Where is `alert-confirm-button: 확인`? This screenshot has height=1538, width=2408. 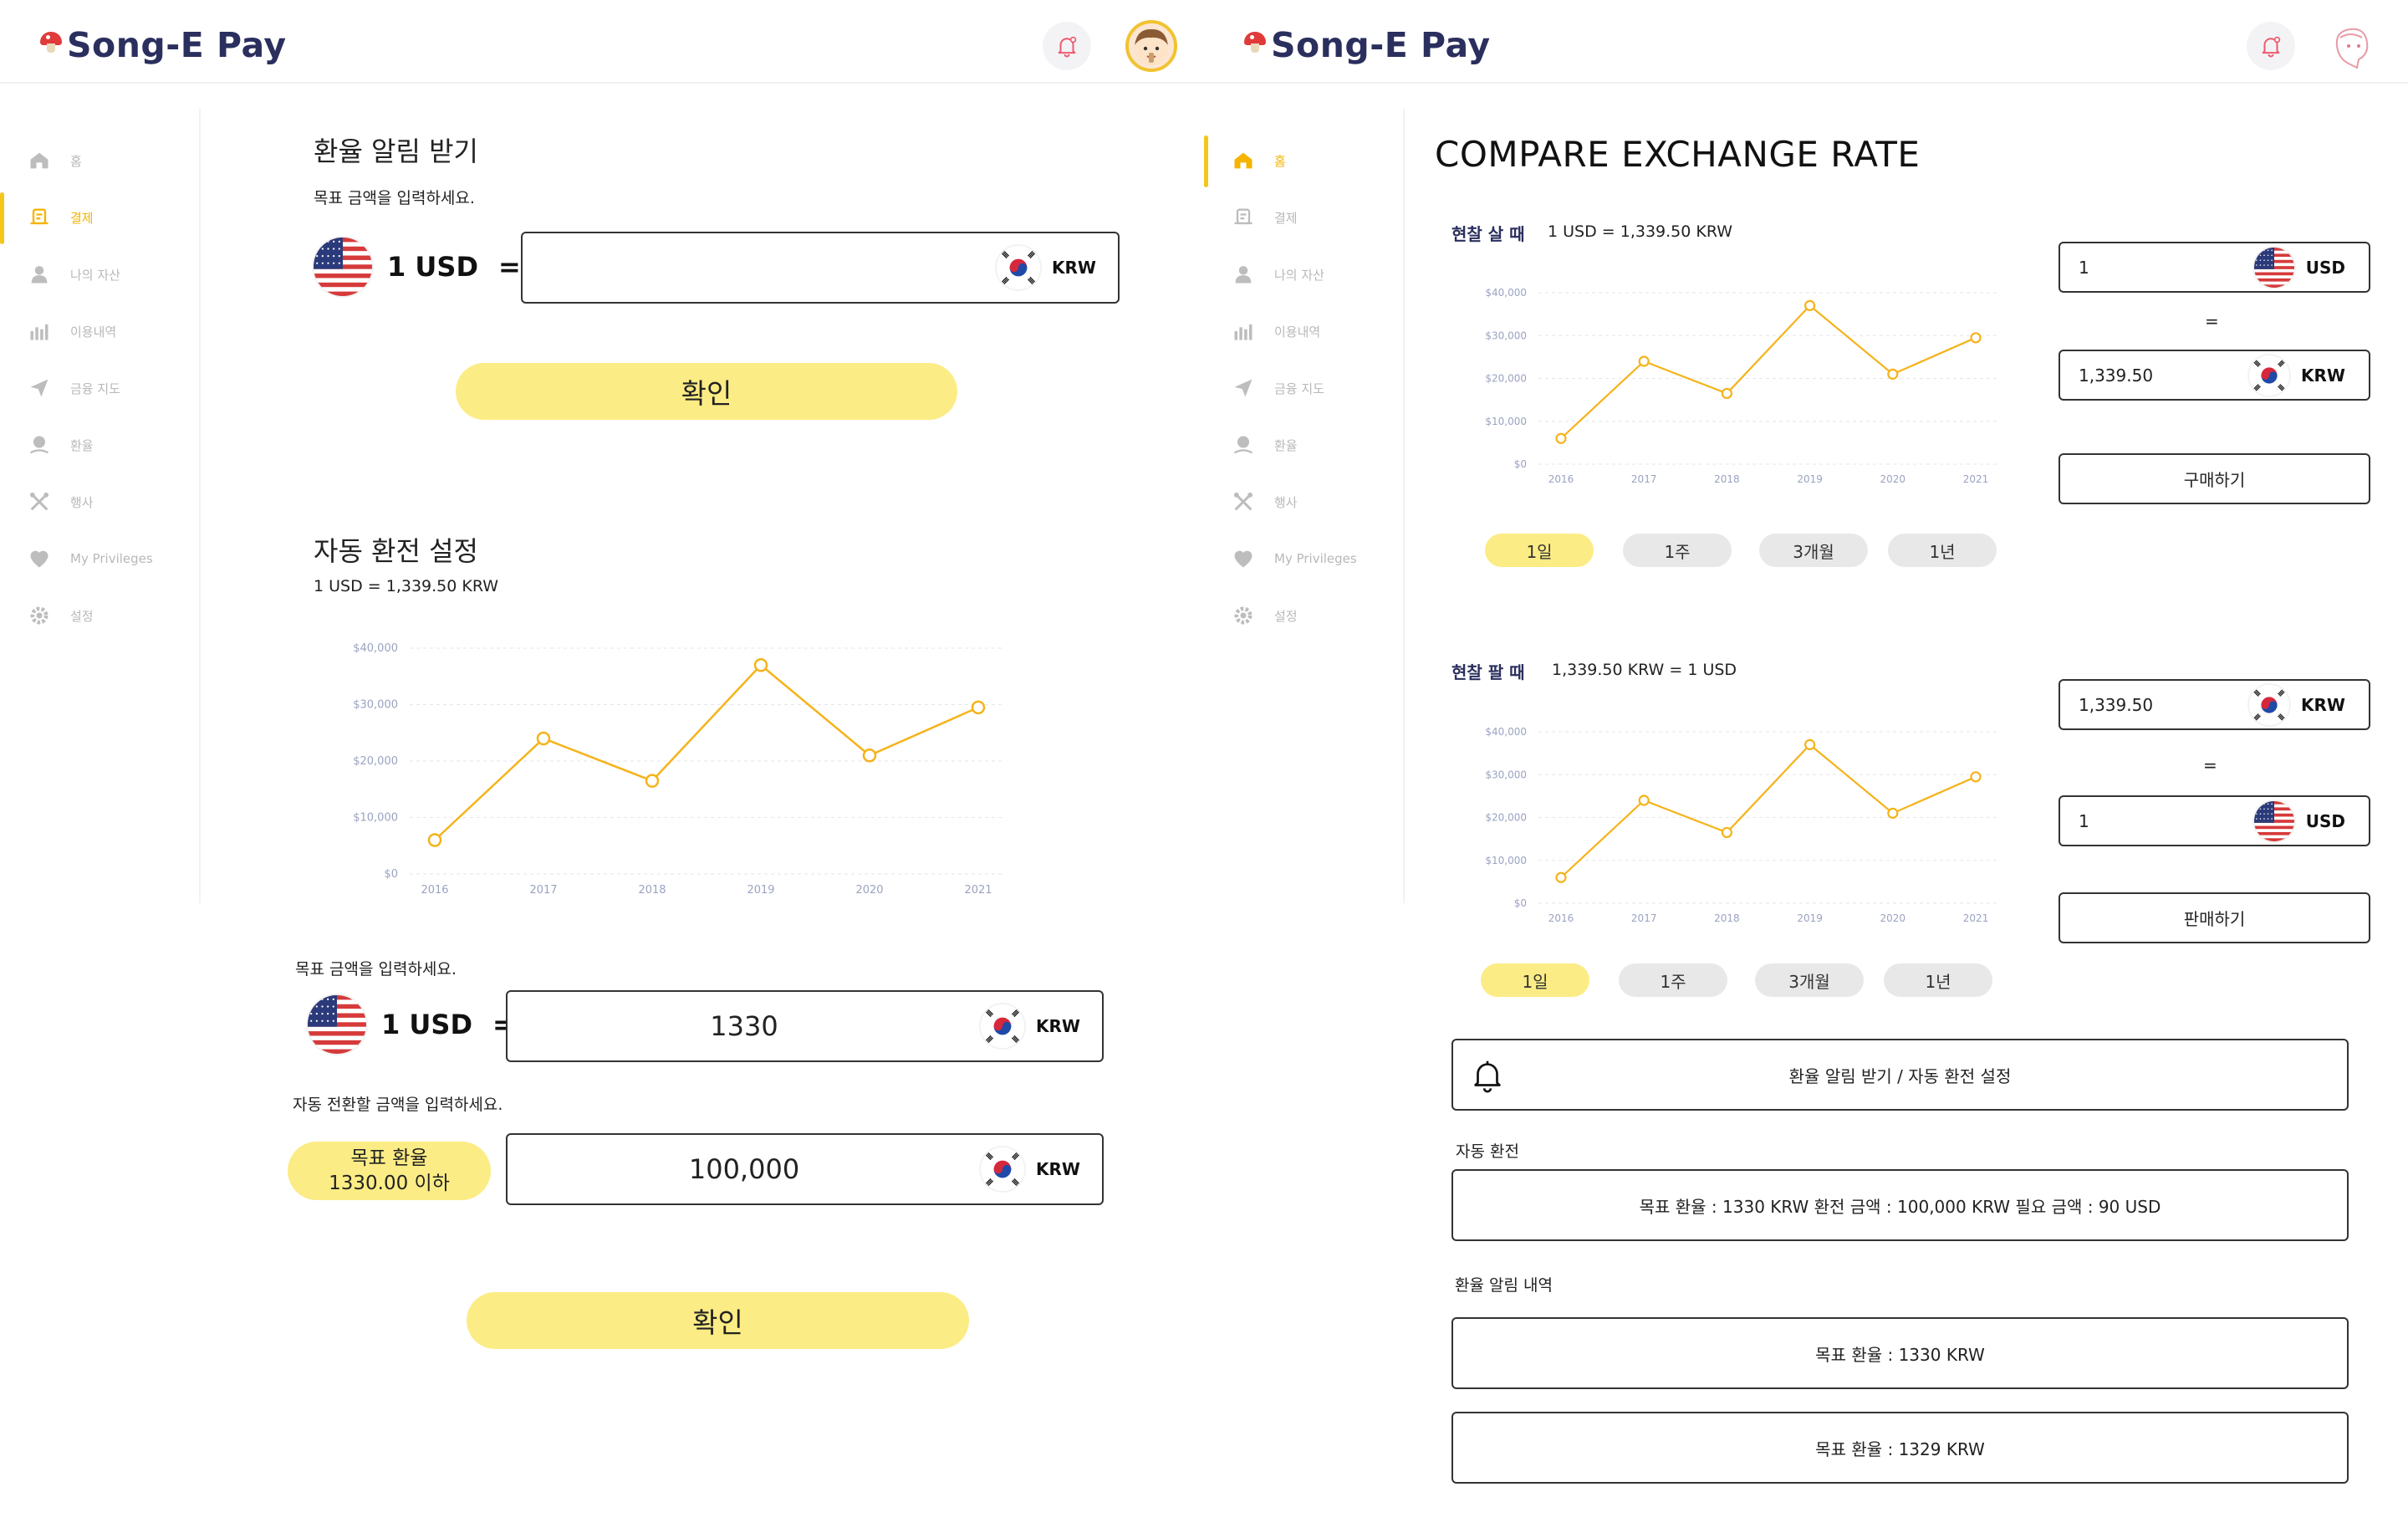
alert-confirm-button: 확인 is located at coordinates (706, 391).